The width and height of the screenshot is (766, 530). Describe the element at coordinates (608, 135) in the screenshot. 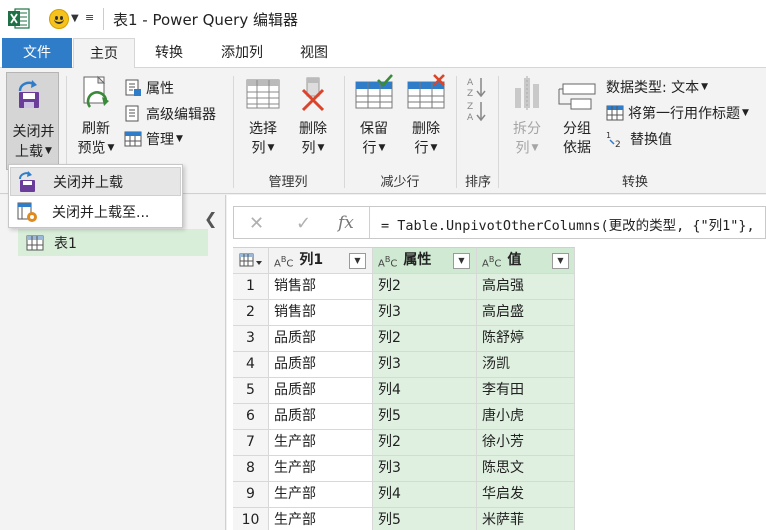

I see `svg-text: 1` at that location.